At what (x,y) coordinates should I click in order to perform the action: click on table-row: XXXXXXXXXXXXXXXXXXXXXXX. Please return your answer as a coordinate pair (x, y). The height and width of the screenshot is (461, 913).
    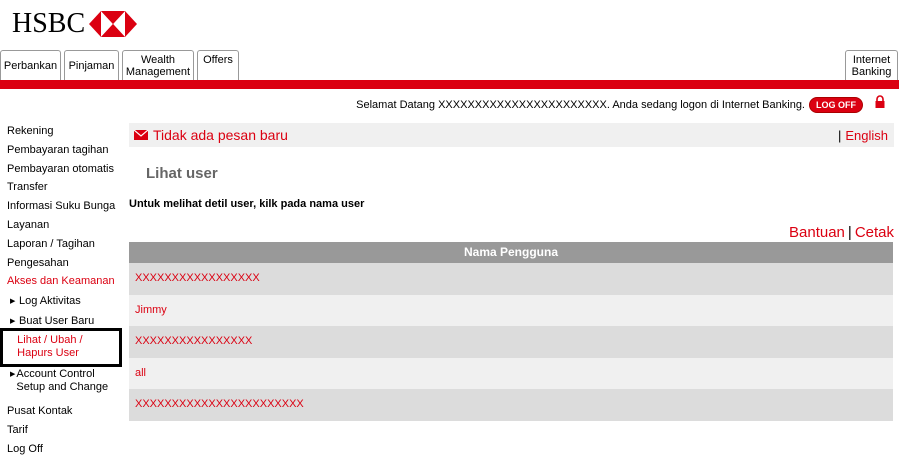
    Looking at the image, I should click on (511, 405).